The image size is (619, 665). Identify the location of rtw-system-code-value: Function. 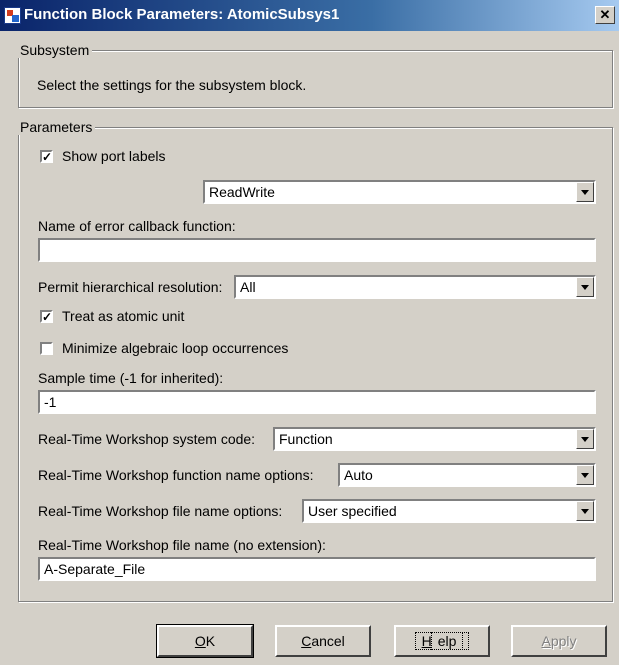
(306, 439).